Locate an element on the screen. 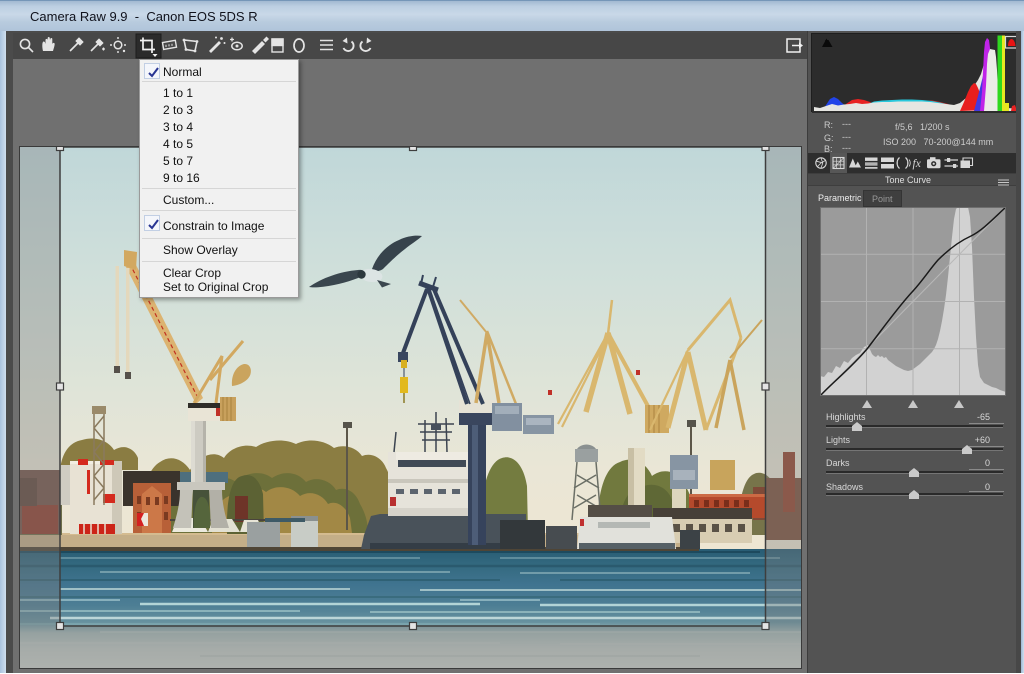  svg-text: fx is located at coordinates (917, 164).